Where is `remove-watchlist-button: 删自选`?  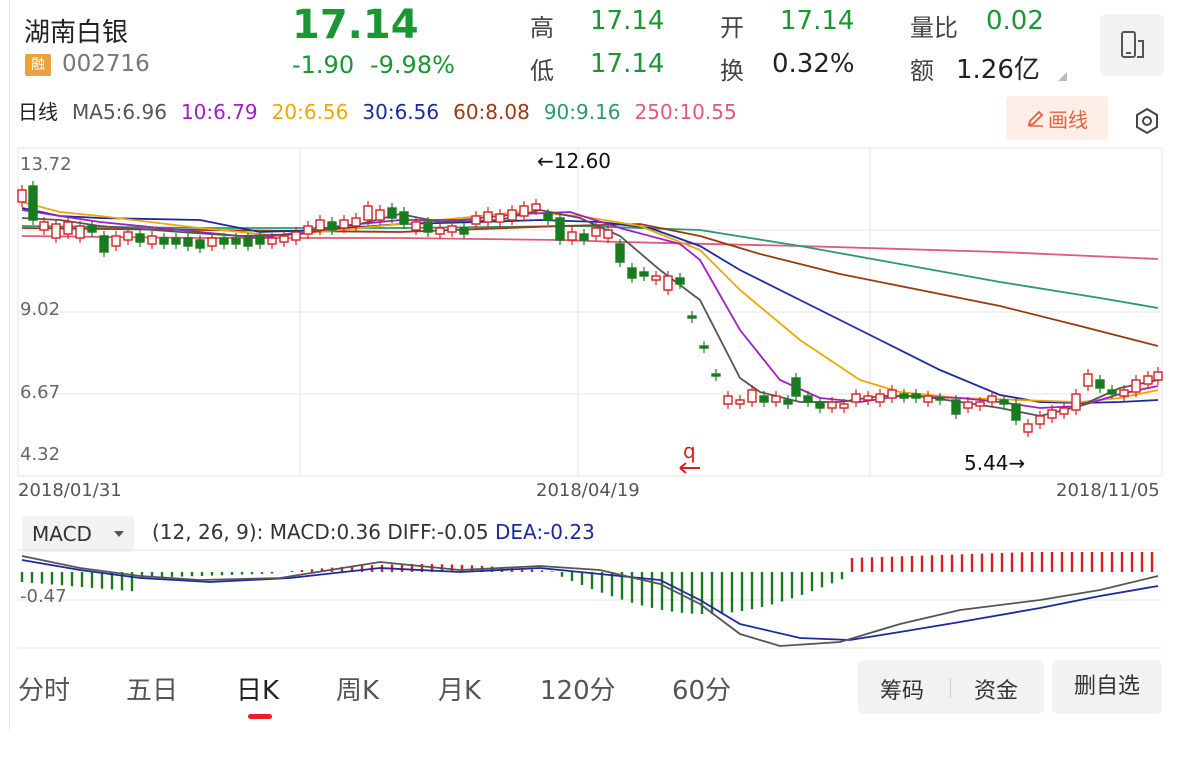 remove-watchlist-button: 删自选 is located at coordinates (1107, 687).